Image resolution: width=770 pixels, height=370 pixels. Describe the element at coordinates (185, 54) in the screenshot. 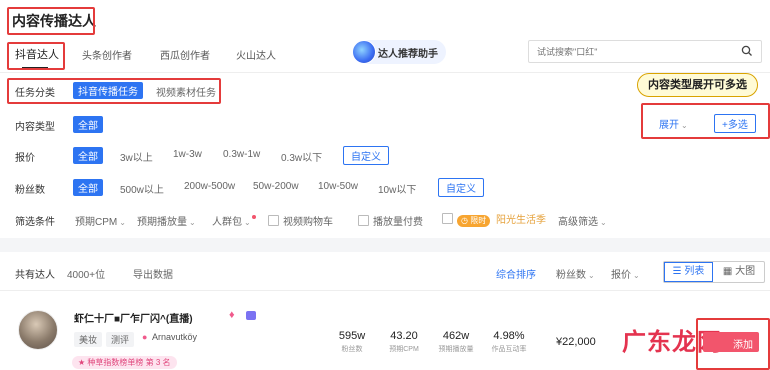

I see `tab-xigua: 西瓜创作者` at that location.